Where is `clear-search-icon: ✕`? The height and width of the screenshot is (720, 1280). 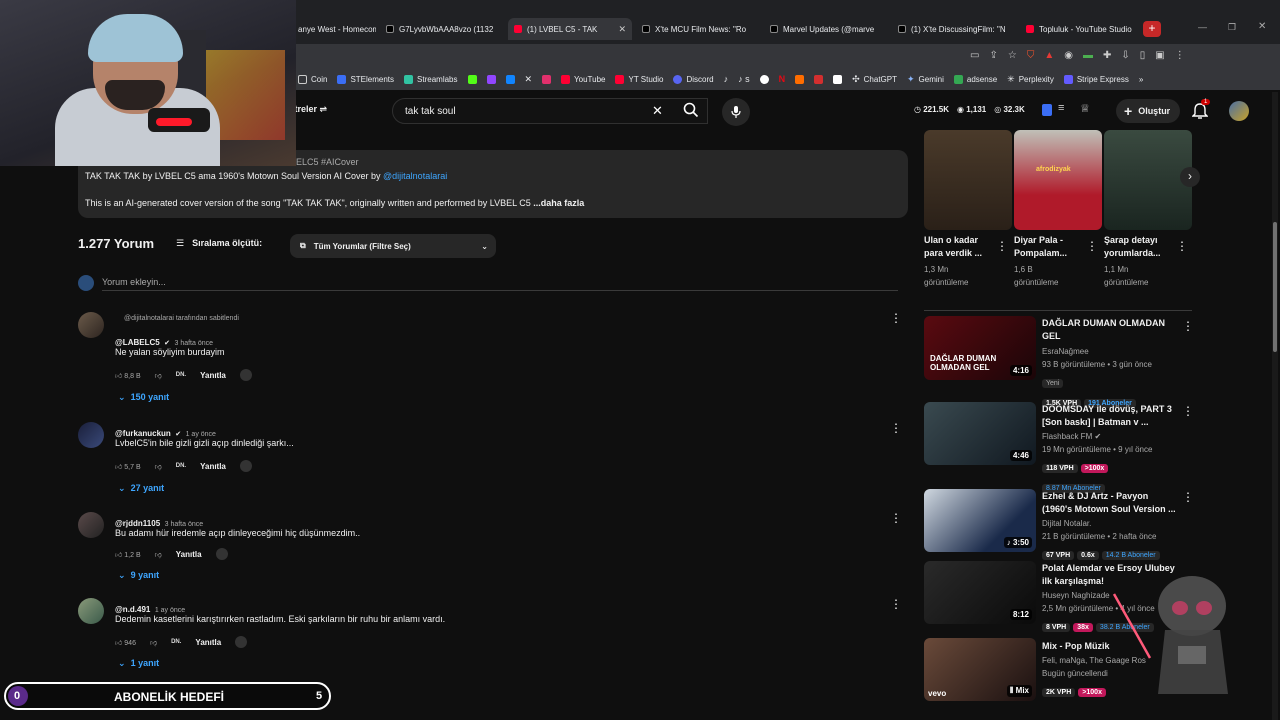 clear-search-icon: ✕ is located at coordinates (657, 111).